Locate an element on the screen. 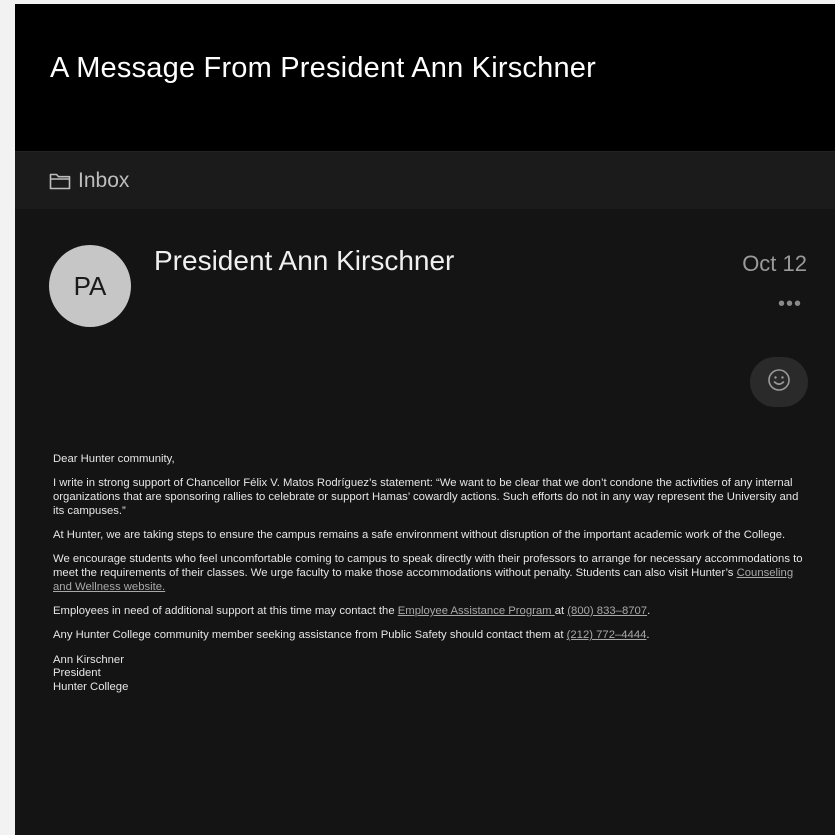 The height and width of the screenshot is (835, 835). signature-org: Hunter College is located at coordinates (91, 686).